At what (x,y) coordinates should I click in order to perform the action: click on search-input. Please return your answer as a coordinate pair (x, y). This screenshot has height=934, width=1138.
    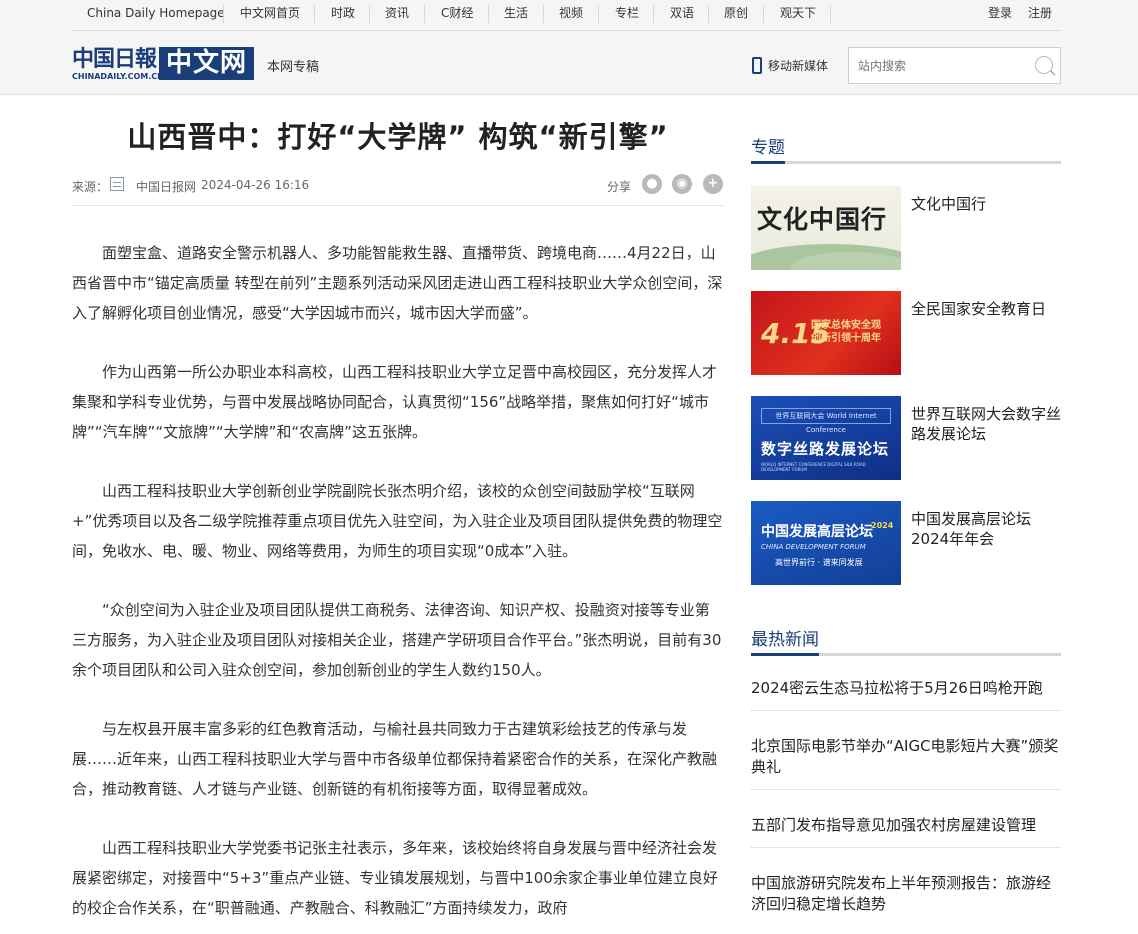
    Looking at the image, I should click on (943, 66).